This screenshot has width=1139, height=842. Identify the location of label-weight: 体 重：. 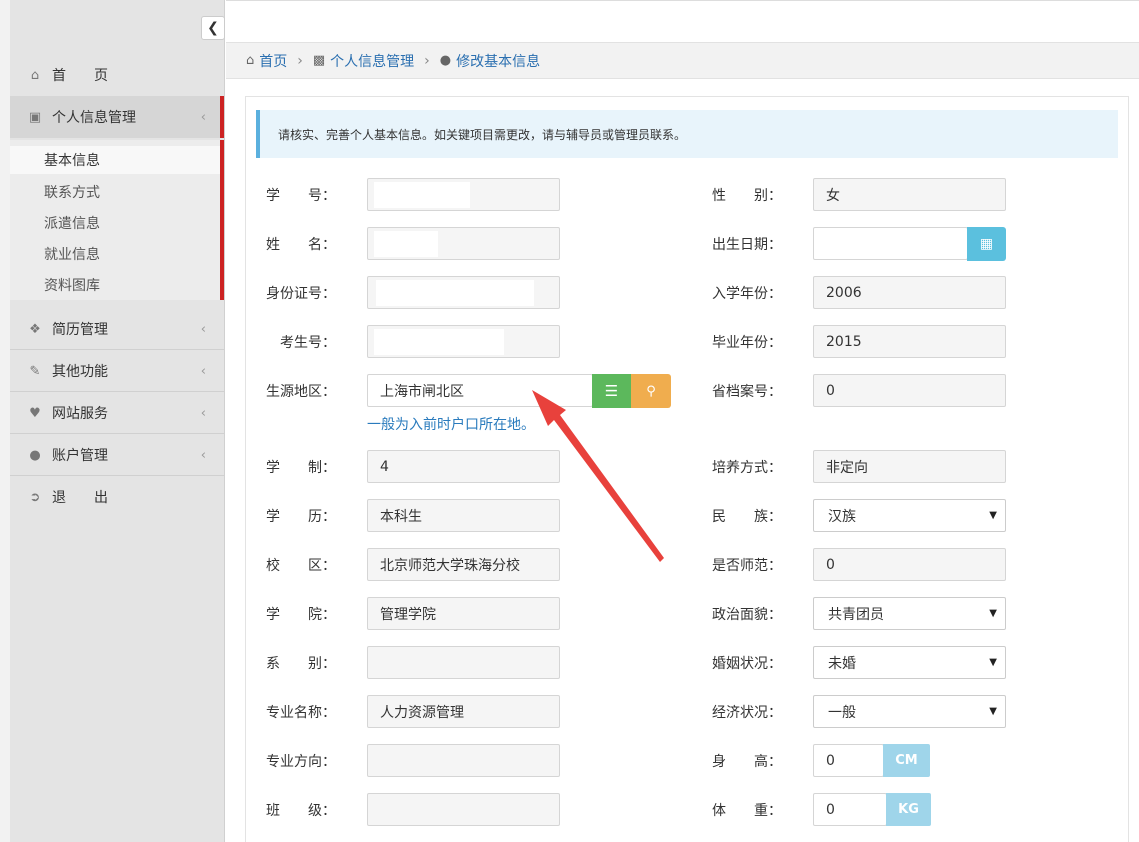
(747, 810).